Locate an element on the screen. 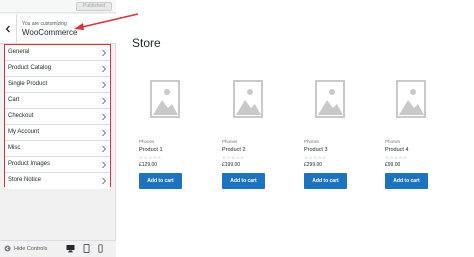 The height and width of the screenshot is (257, 474). hide-controls-button: Hide Controls is located at coordinates (25, 248).